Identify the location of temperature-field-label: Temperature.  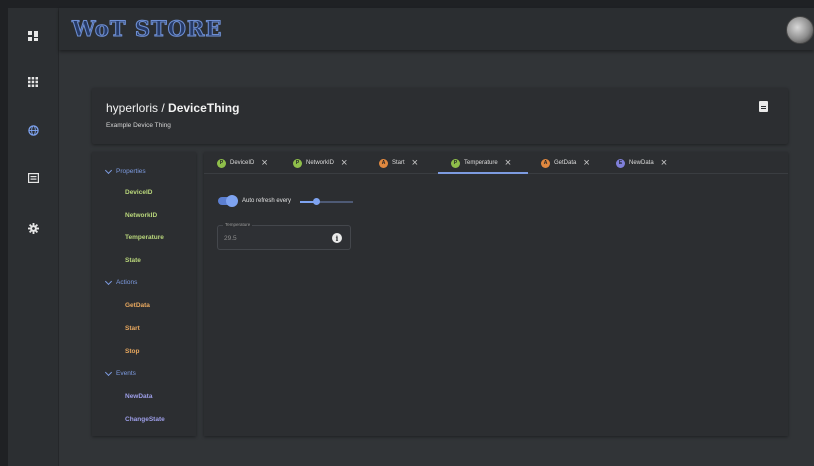
(238, 224).